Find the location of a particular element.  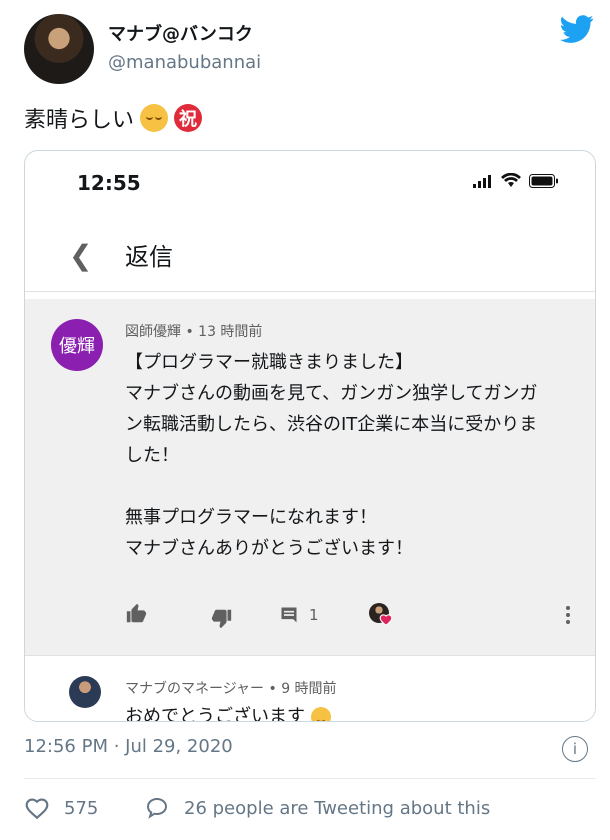

comment-line: 無事プログラマーになれます！ is located at coordinates (251, 517).